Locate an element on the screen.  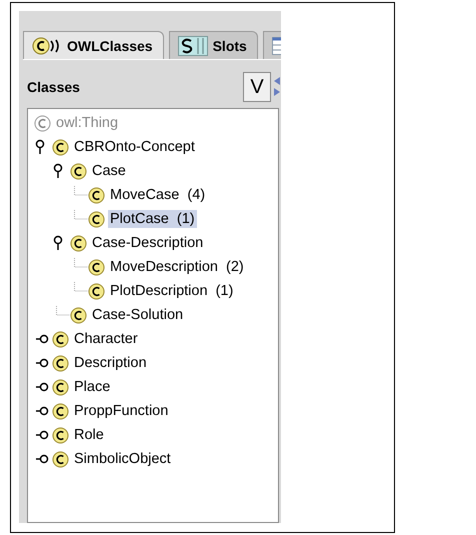
tree-item: owl:Thing is located at coordinates (87, 123).